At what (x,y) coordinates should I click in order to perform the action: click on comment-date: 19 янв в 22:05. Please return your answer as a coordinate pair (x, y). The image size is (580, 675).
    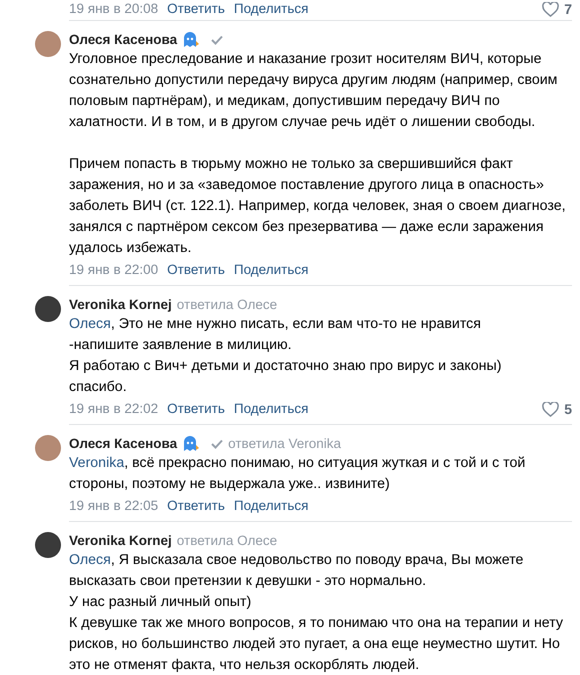
    Looking at the image, I should click on (113, 506).